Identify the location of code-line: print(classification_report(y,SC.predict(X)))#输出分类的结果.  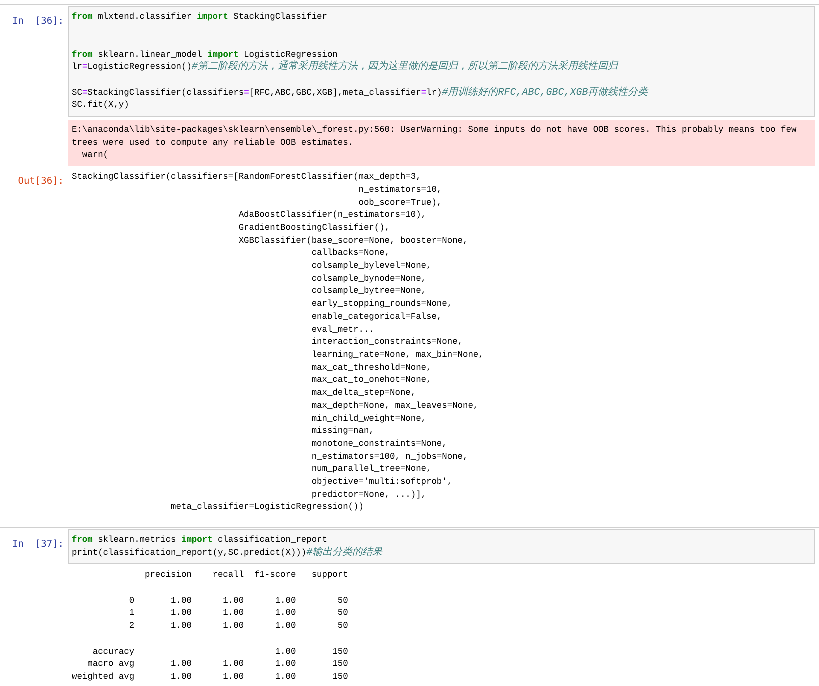
(228, 553).